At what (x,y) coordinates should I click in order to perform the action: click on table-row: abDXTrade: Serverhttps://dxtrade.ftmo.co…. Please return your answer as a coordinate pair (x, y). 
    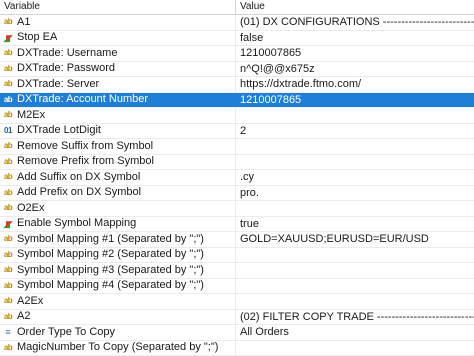
    Looking at the image, I should click on (237, 85).